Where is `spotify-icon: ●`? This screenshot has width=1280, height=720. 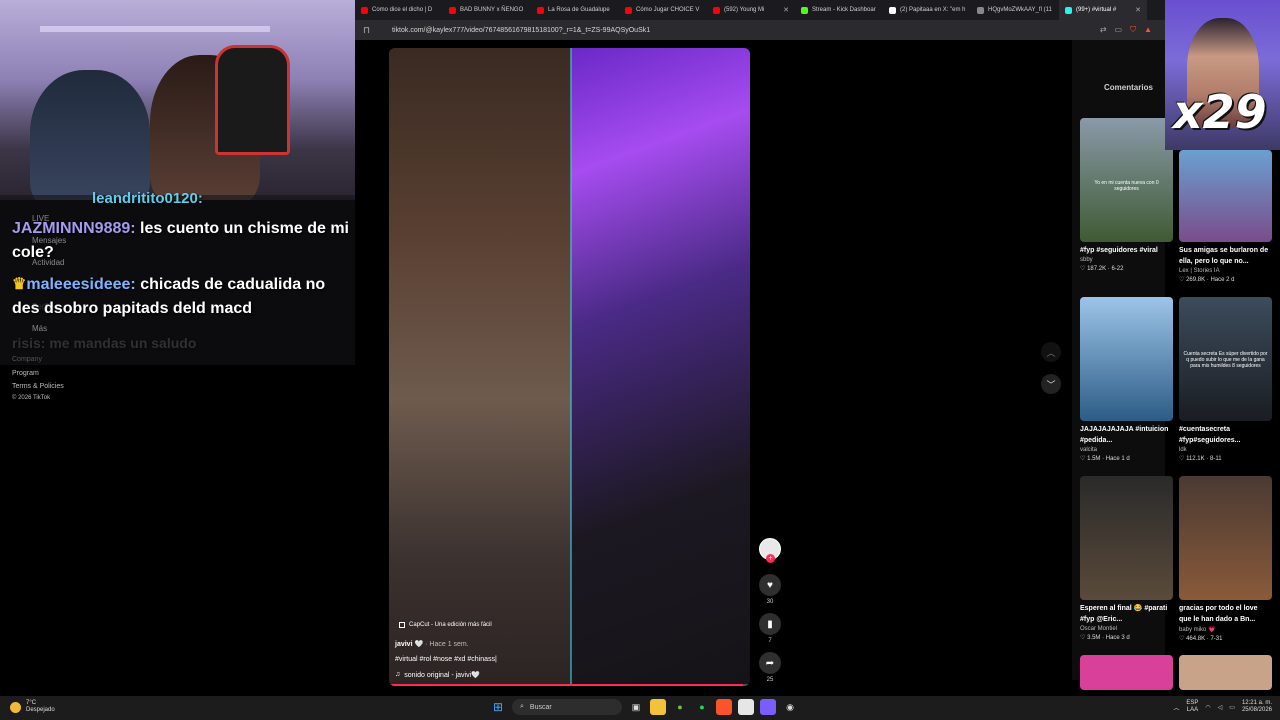 spotify-icon: ● is located at coordinates (702, 707).